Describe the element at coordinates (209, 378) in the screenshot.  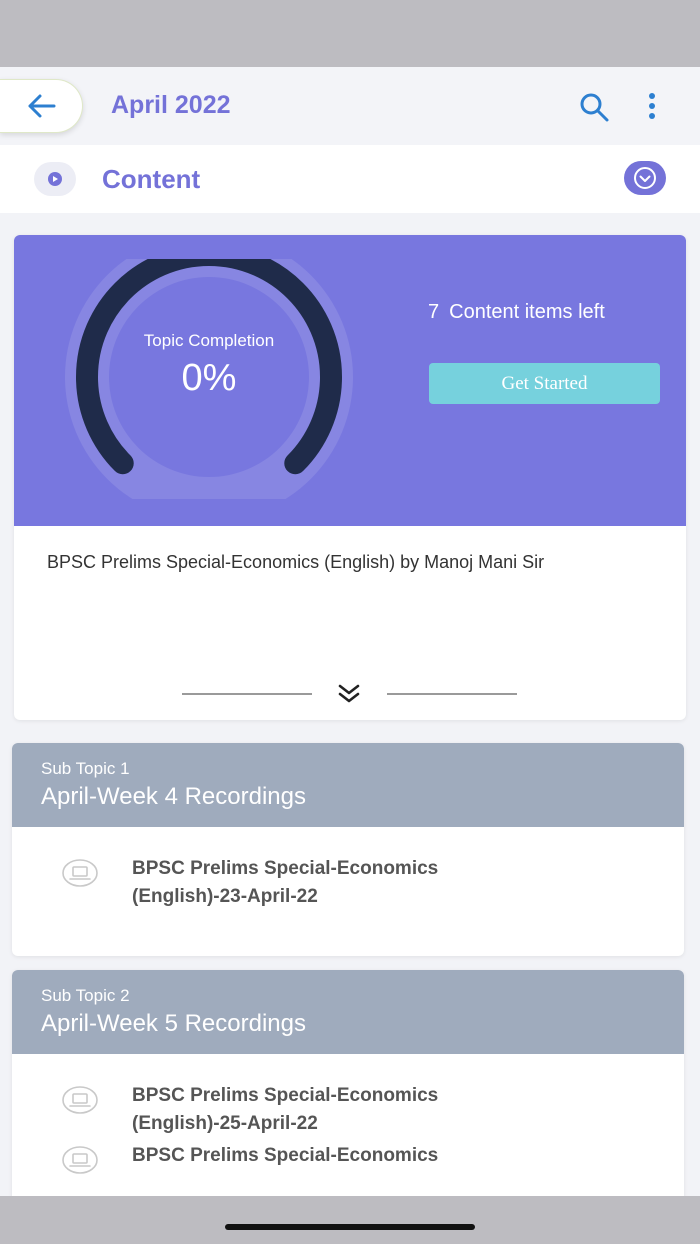
I see `topic-completion-value: 0%` at that location.